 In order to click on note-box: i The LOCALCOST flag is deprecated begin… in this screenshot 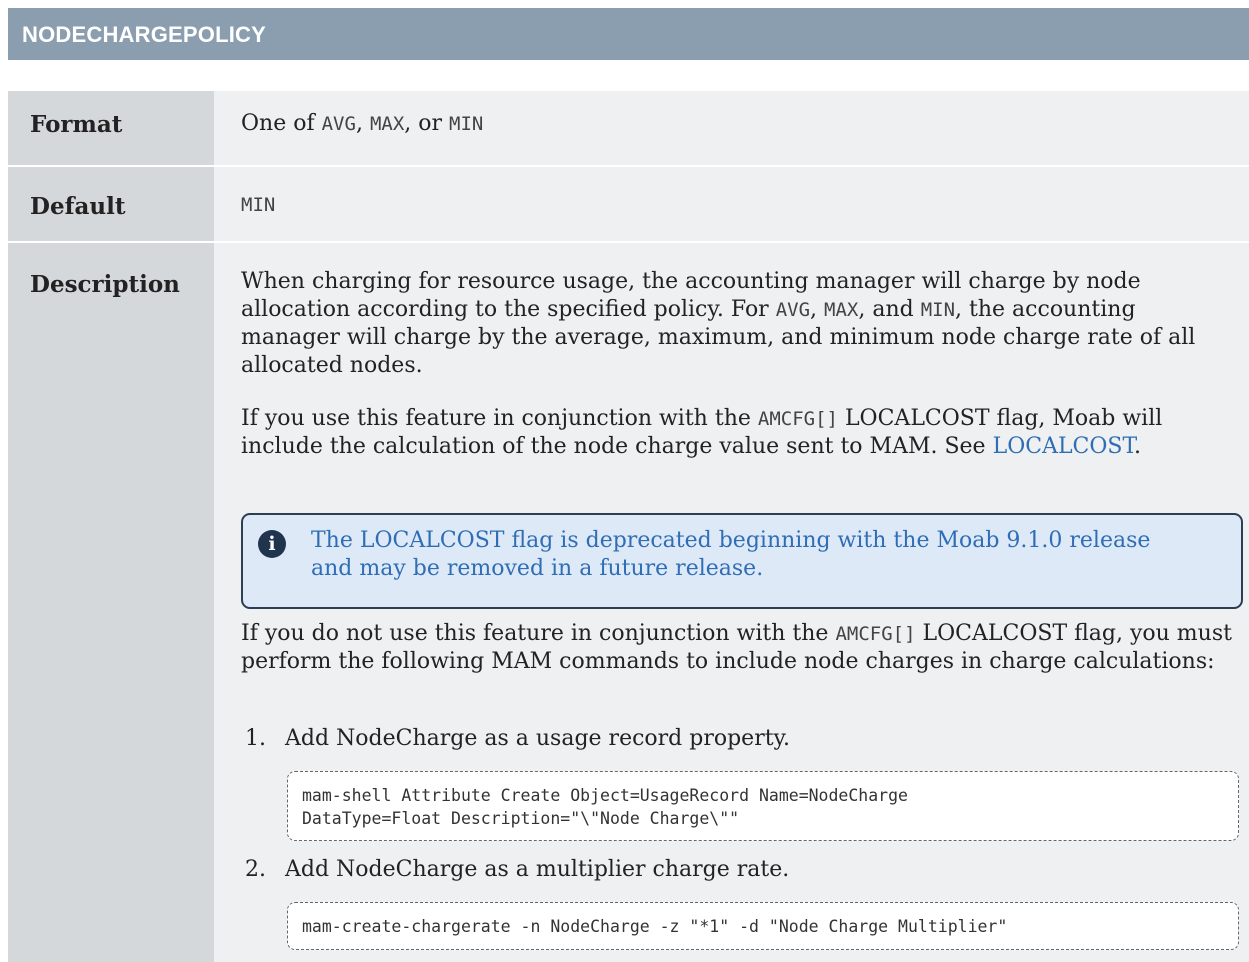, I will do `click(742, 561)`.